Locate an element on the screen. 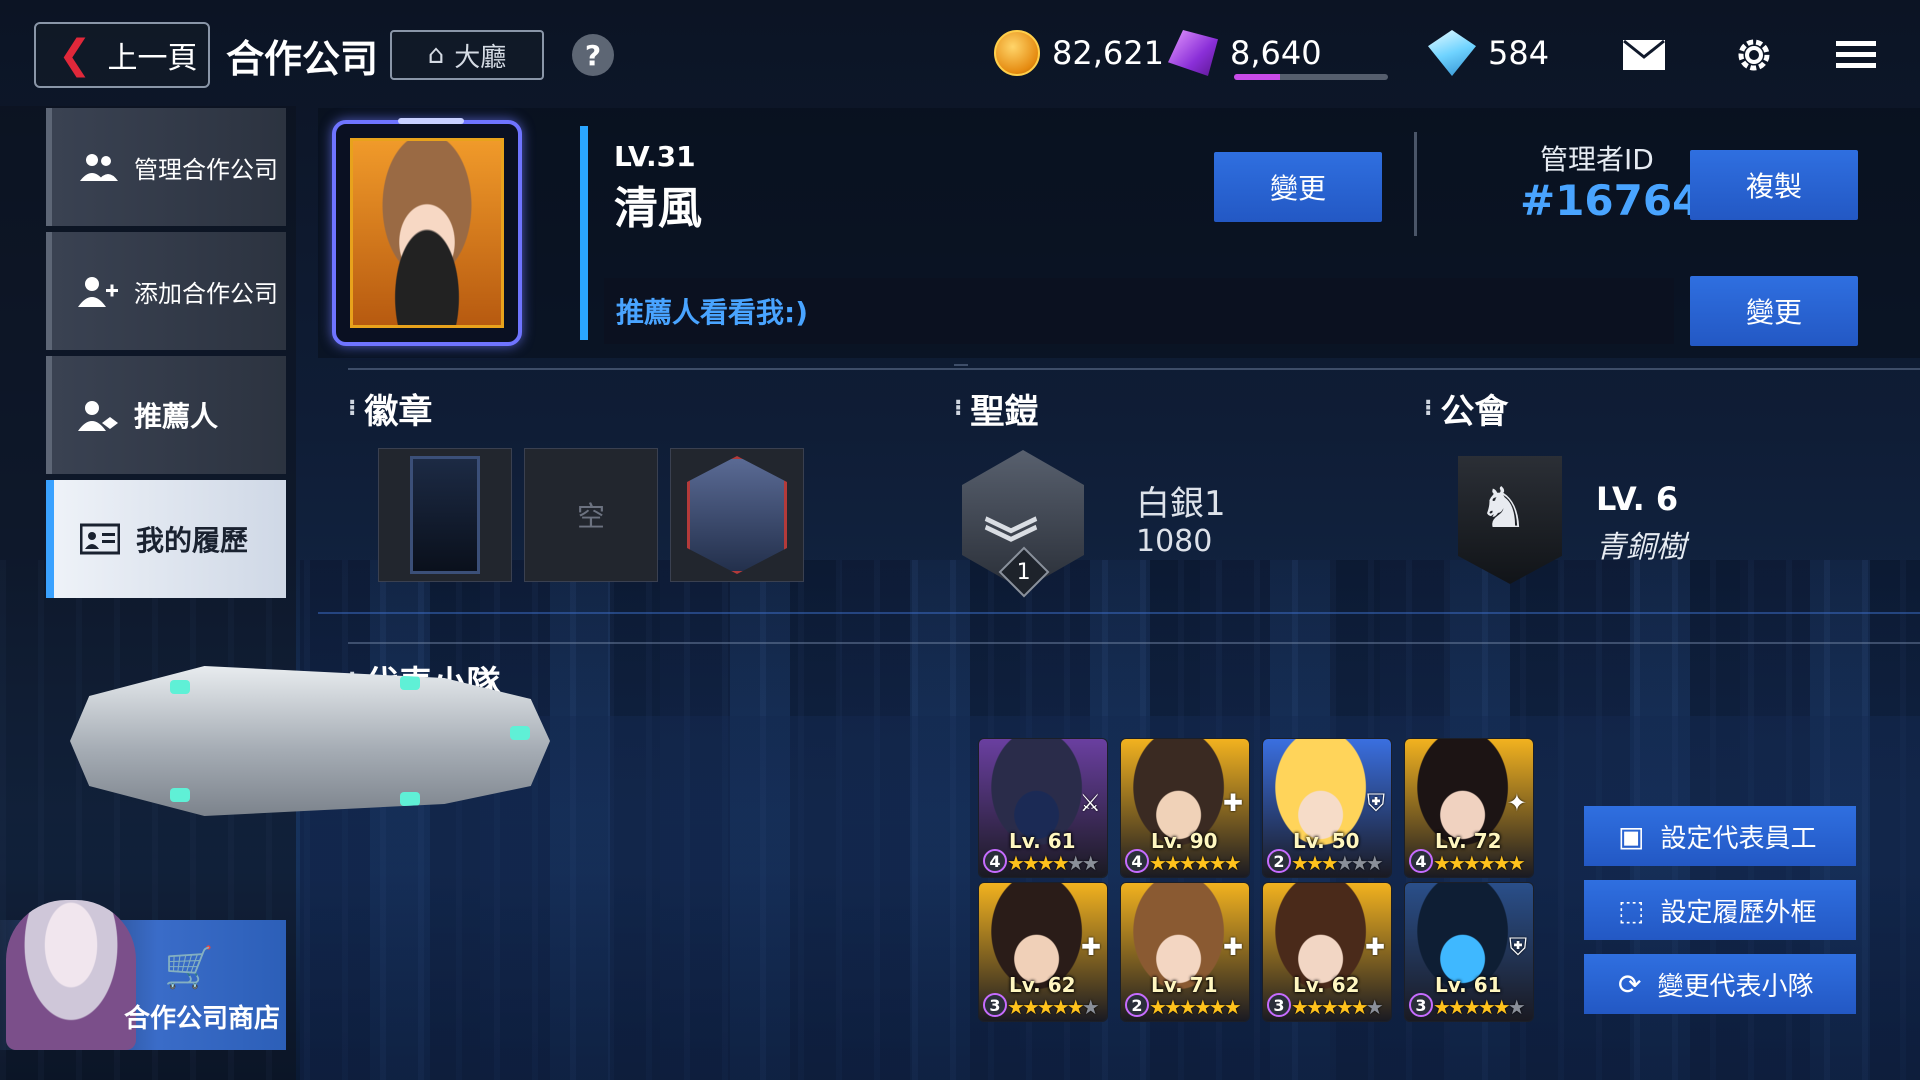  frame-icon: ⬚ is located at coordinates (1631, 910).